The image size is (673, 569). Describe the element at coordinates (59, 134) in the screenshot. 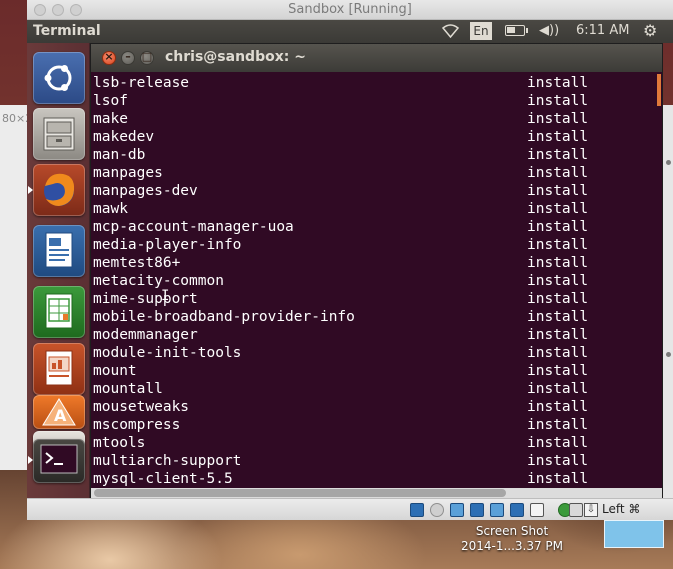

I see `launcher-item-files` at that location.